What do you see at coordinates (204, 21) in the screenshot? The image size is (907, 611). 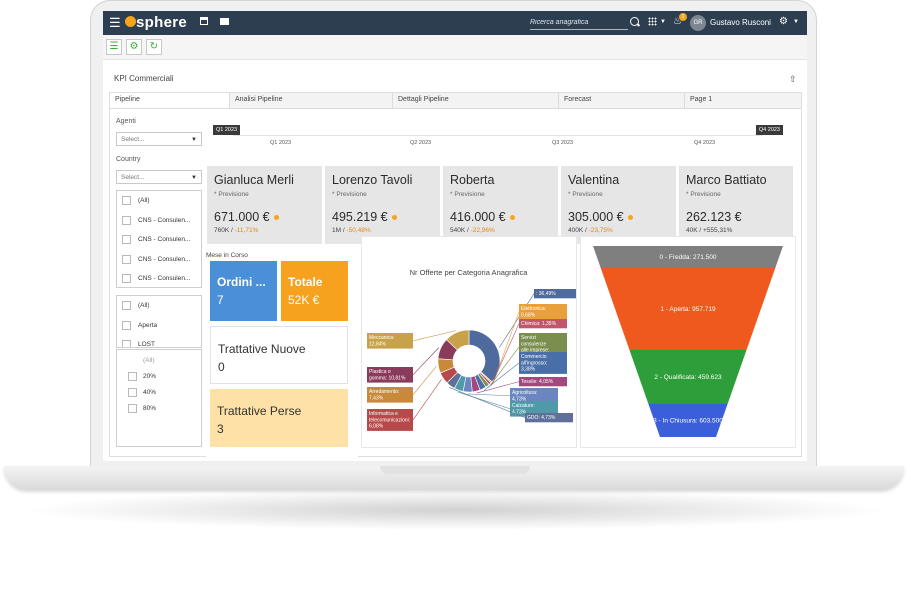 I see `calendar-icon` at bounding box center [204, 21].